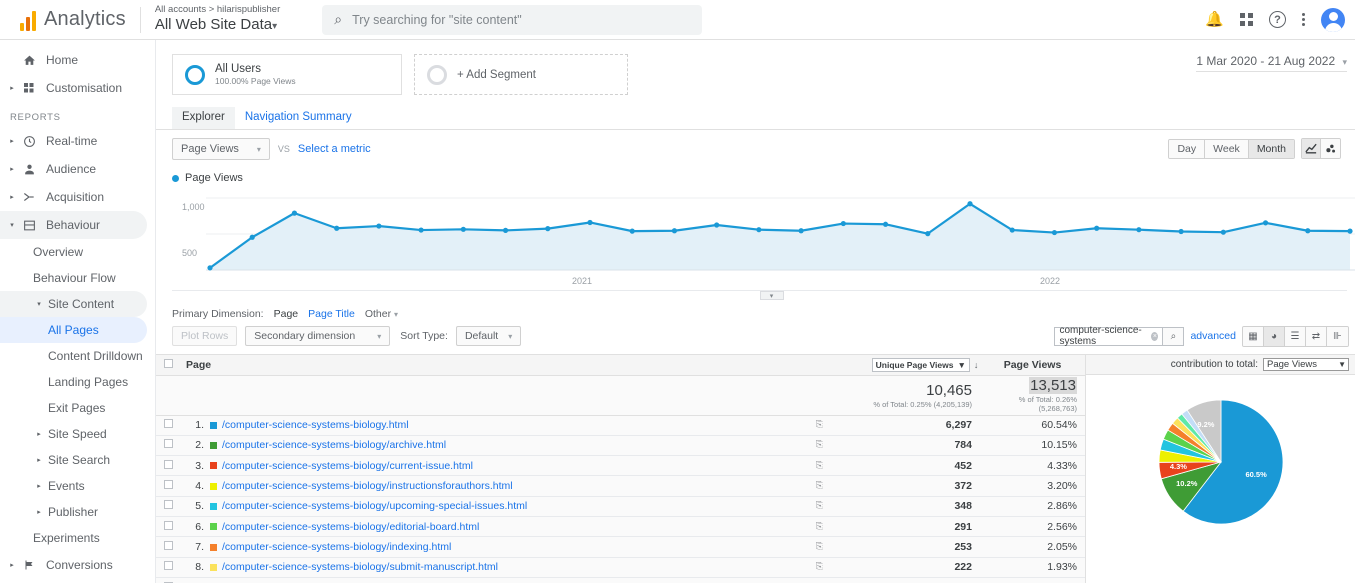 The height and width of the screenshot is (583, 1355). I want to click on sidebar-item-landing-pages: Landing Pages, so click(73, 382).